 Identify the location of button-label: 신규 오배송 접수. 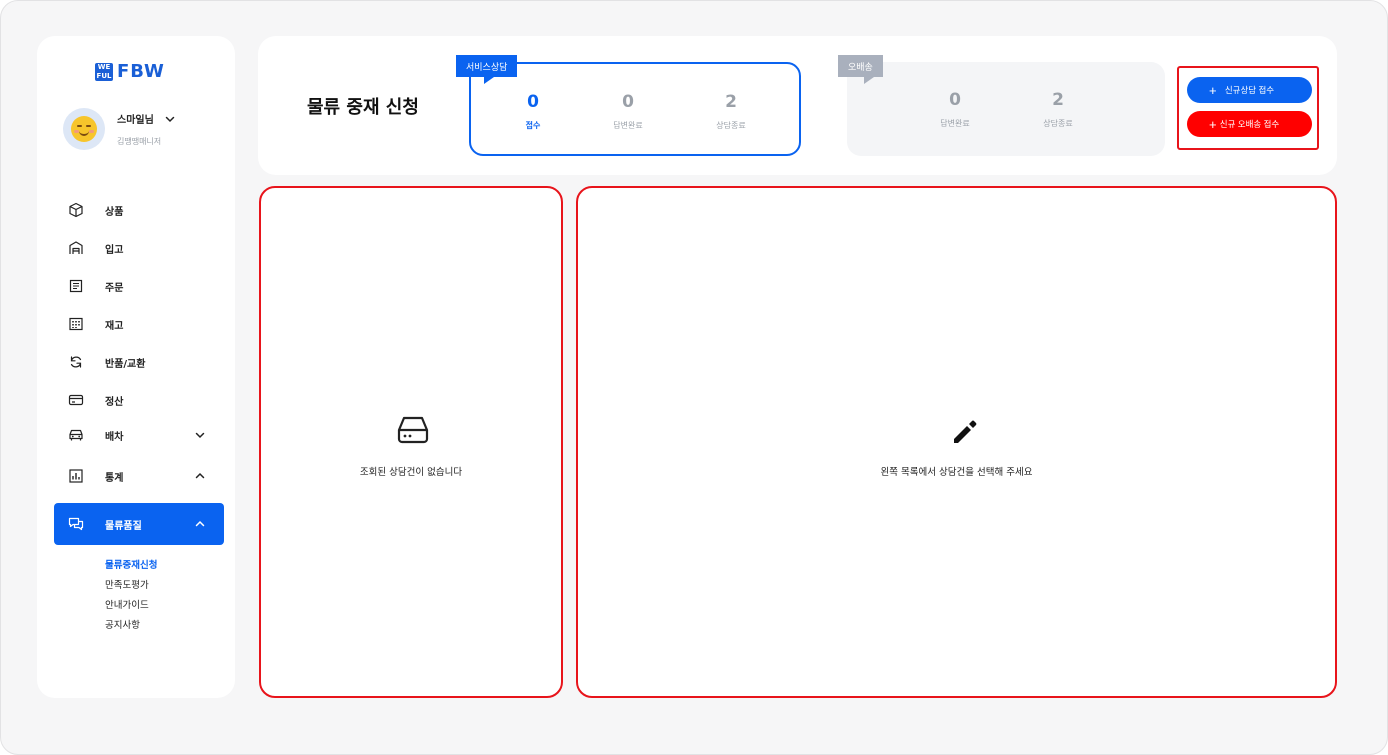
(1249, 124).